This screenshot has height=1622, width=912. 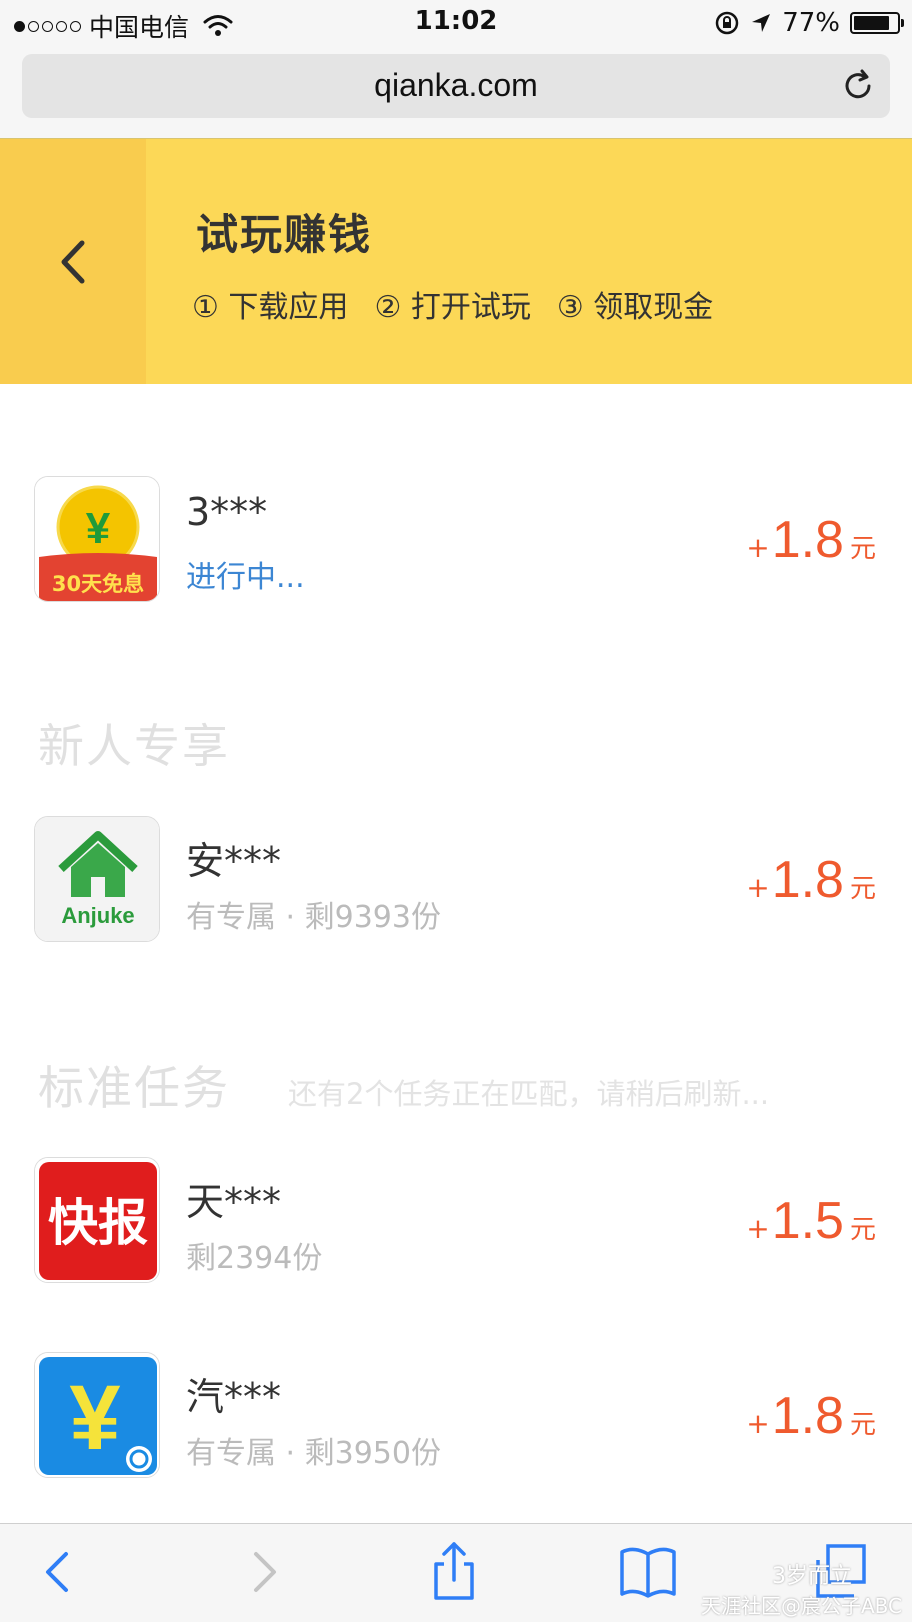 I want to click on task-row-current: ¥ 30天免息 3*** 进行中... + 1.8 元, so click(x=456, y=539).